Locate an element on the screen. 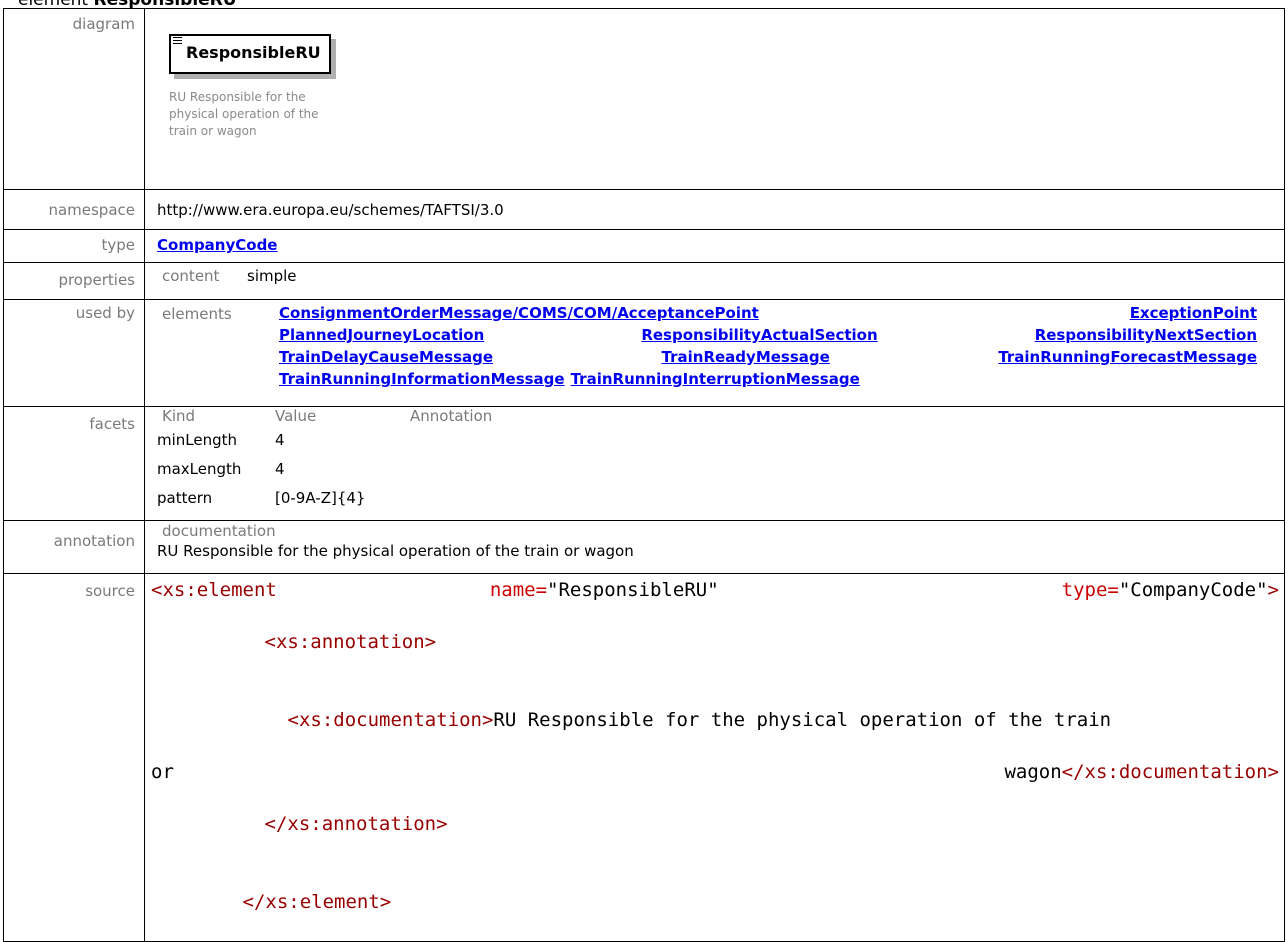  facets-header: Kind Value Annotation is located at coordinates (723, 416).